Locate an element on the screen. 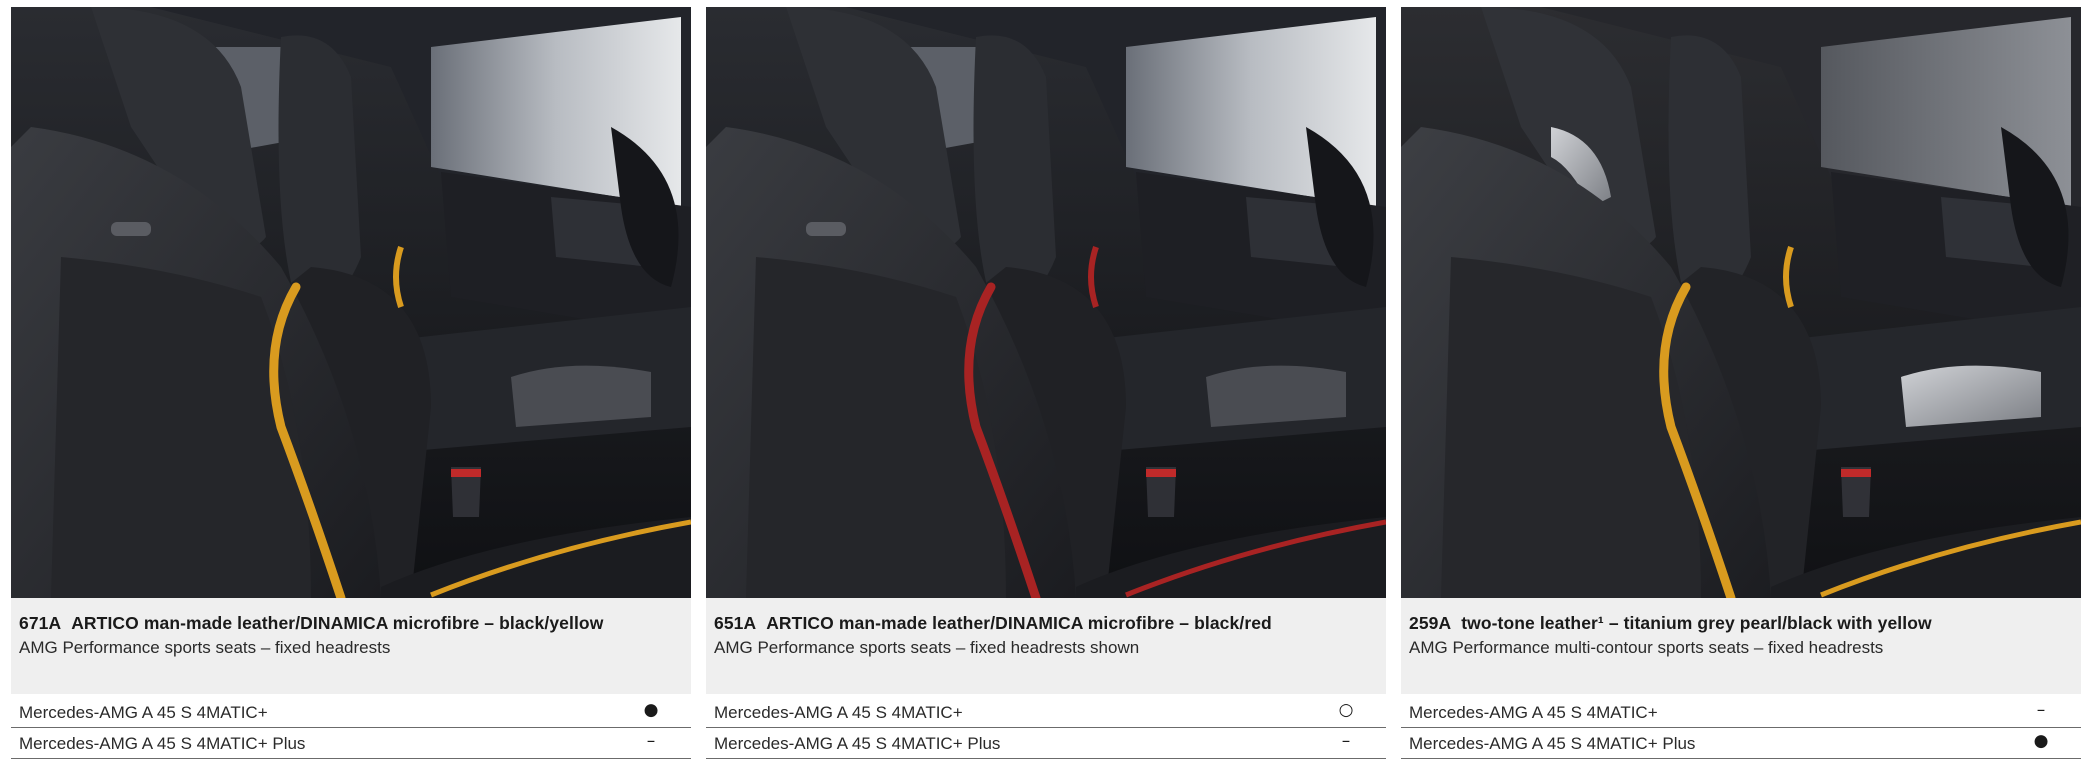 The image size is (2091, 760). table-row: Mercedes-AMG A 45 S 4MATIC+ ○ is located at coordinates (1046, 712).